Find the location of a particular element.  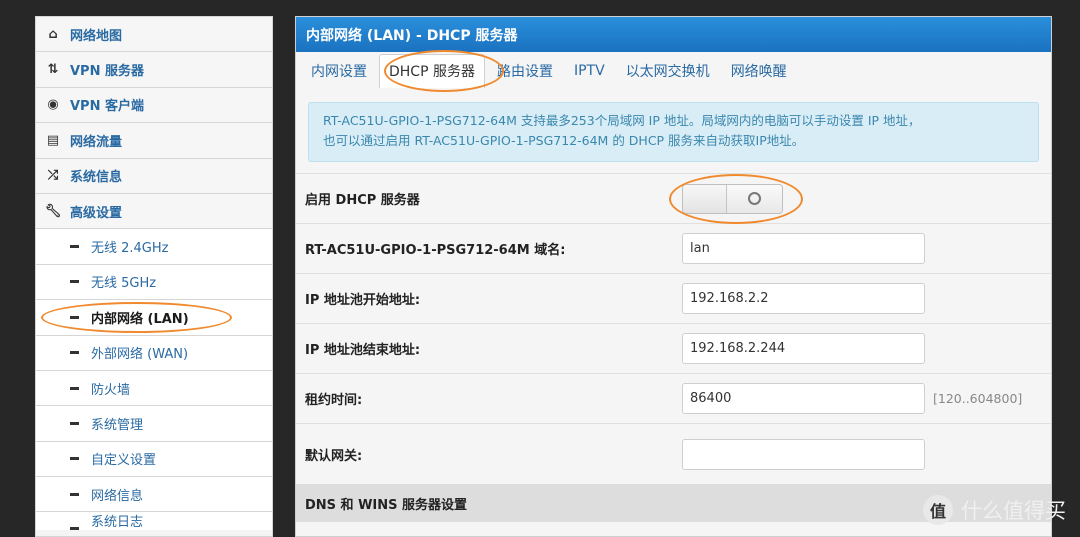

sidebar-sub-wireless-5: 无线 5GHz is located at coordinates (154, 282).